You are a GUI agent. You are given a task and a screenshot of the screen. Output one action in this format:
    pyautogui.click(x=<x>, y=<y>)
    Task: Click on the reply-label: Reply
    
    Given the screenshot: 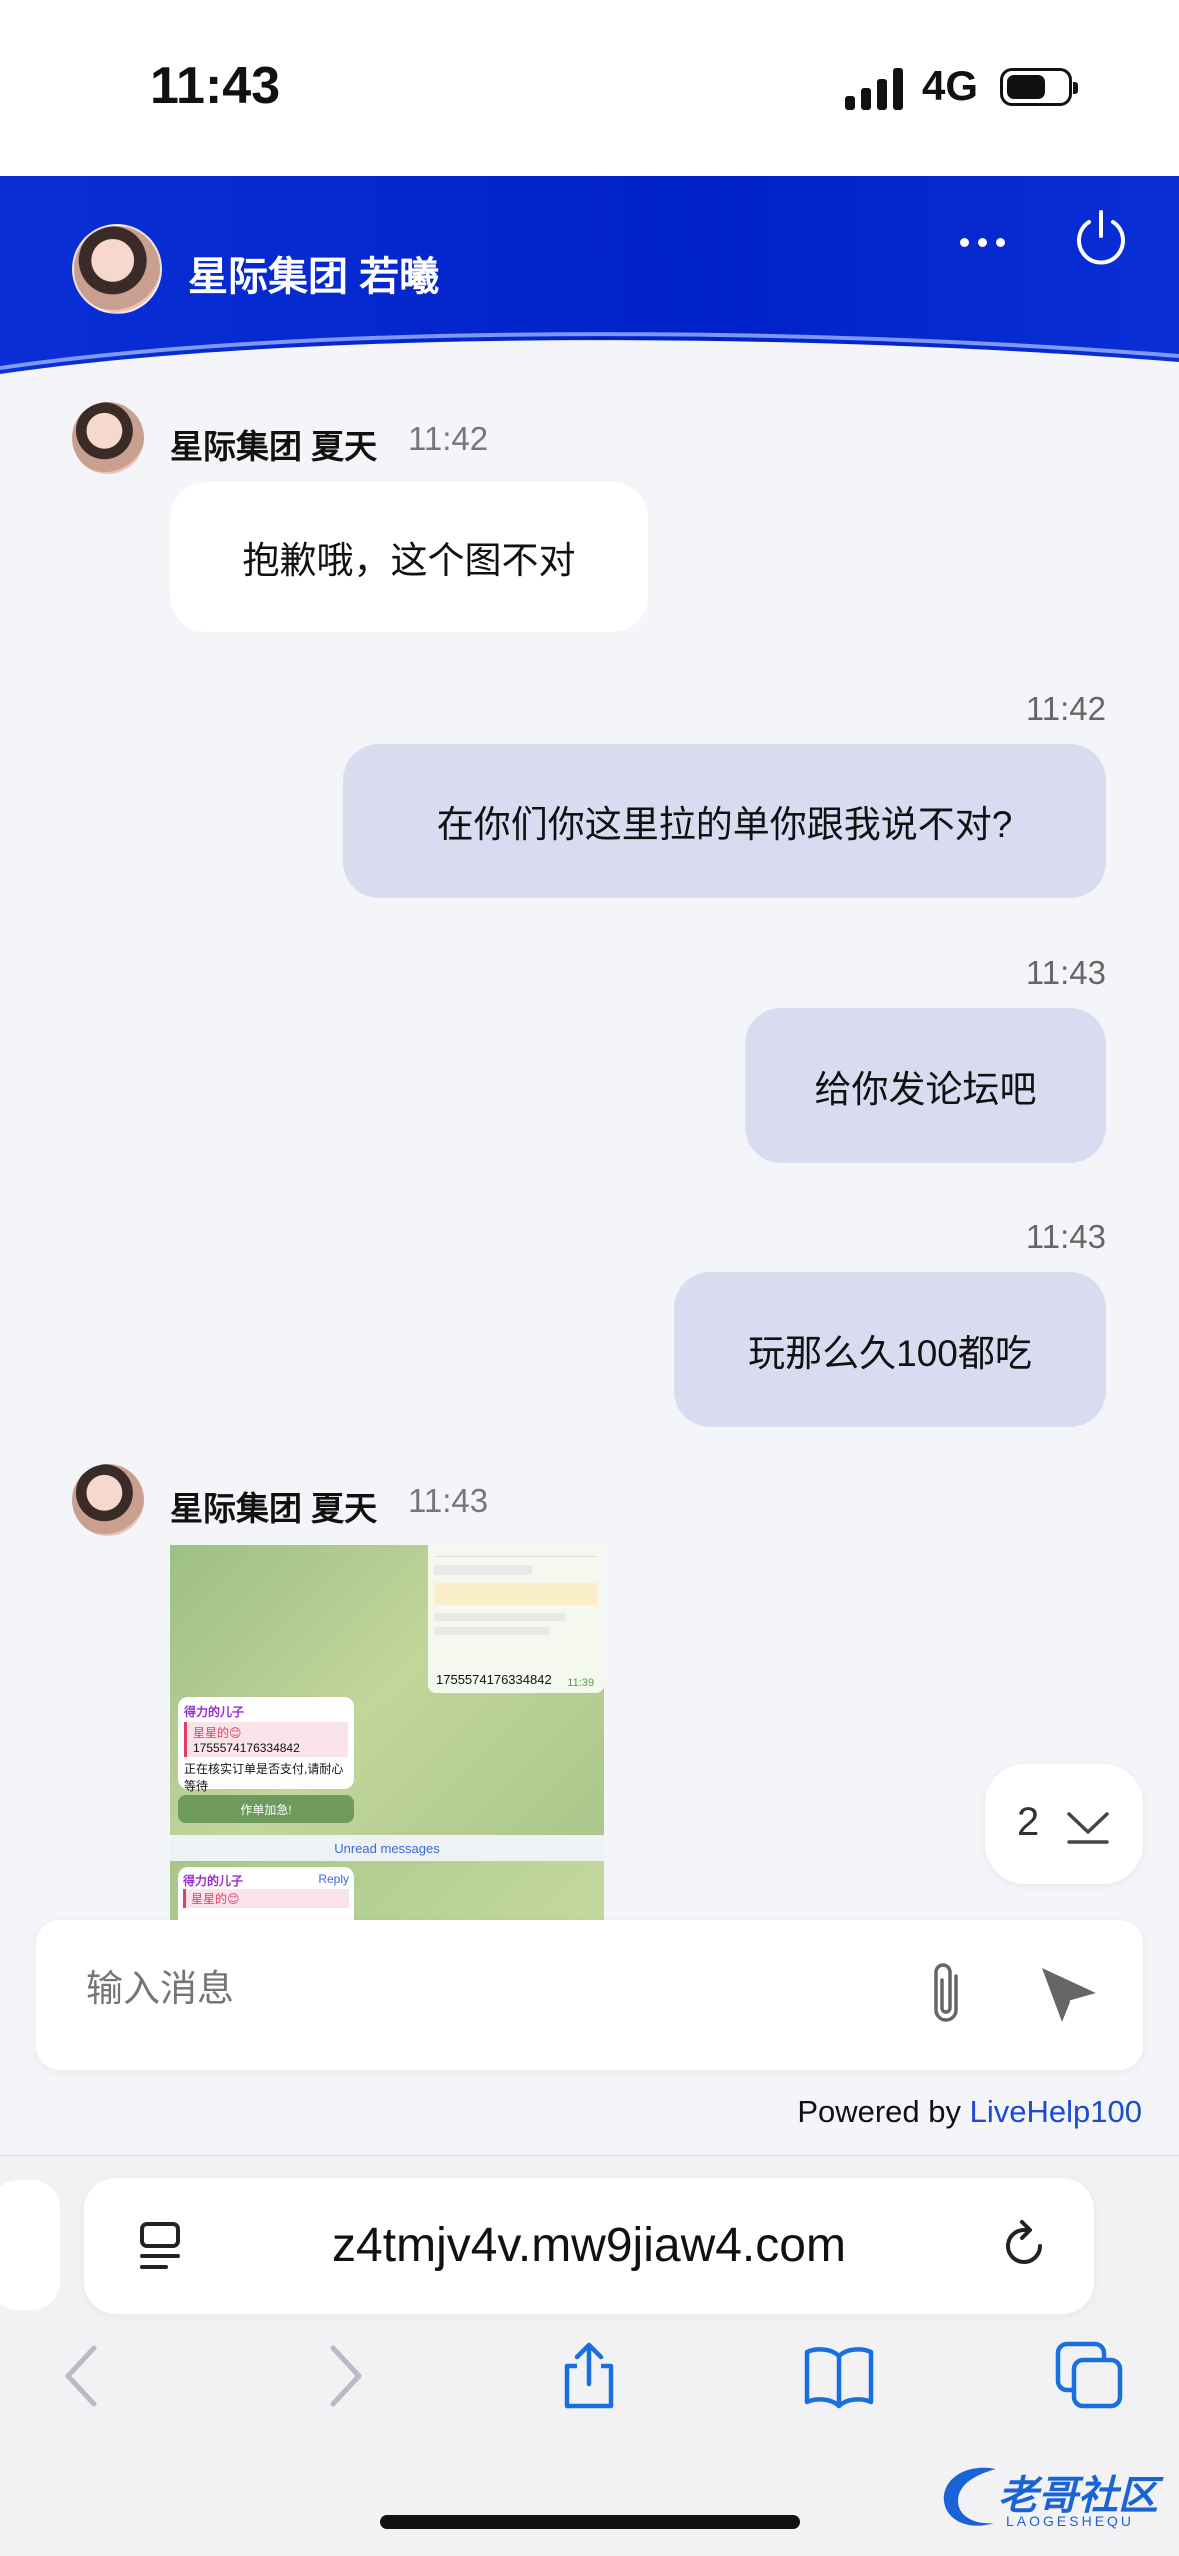 What is the action you would take?
    pyautogui.click(x=333, y=1879)
    